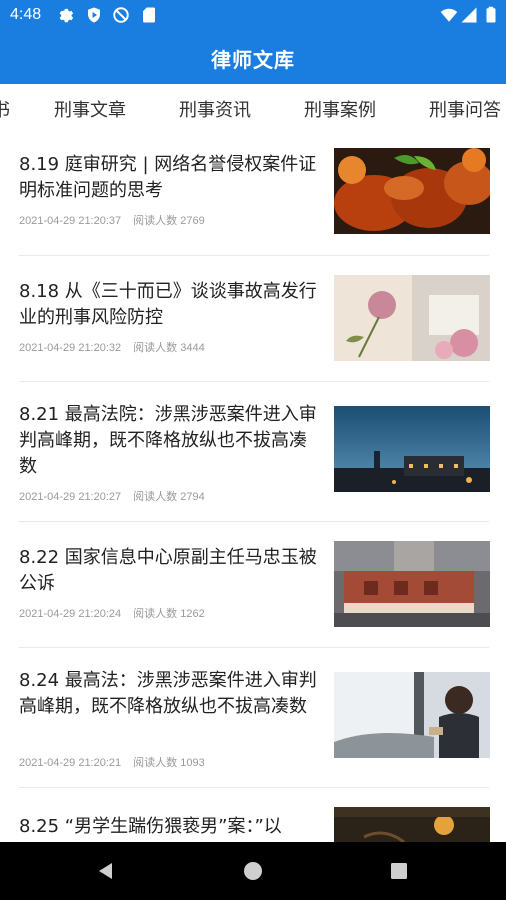  What do you see at coordinates (70, 614) in the screenshot?
I see `article-date: 2021-04-29 21:20:24` at bounding box center [70, 614].